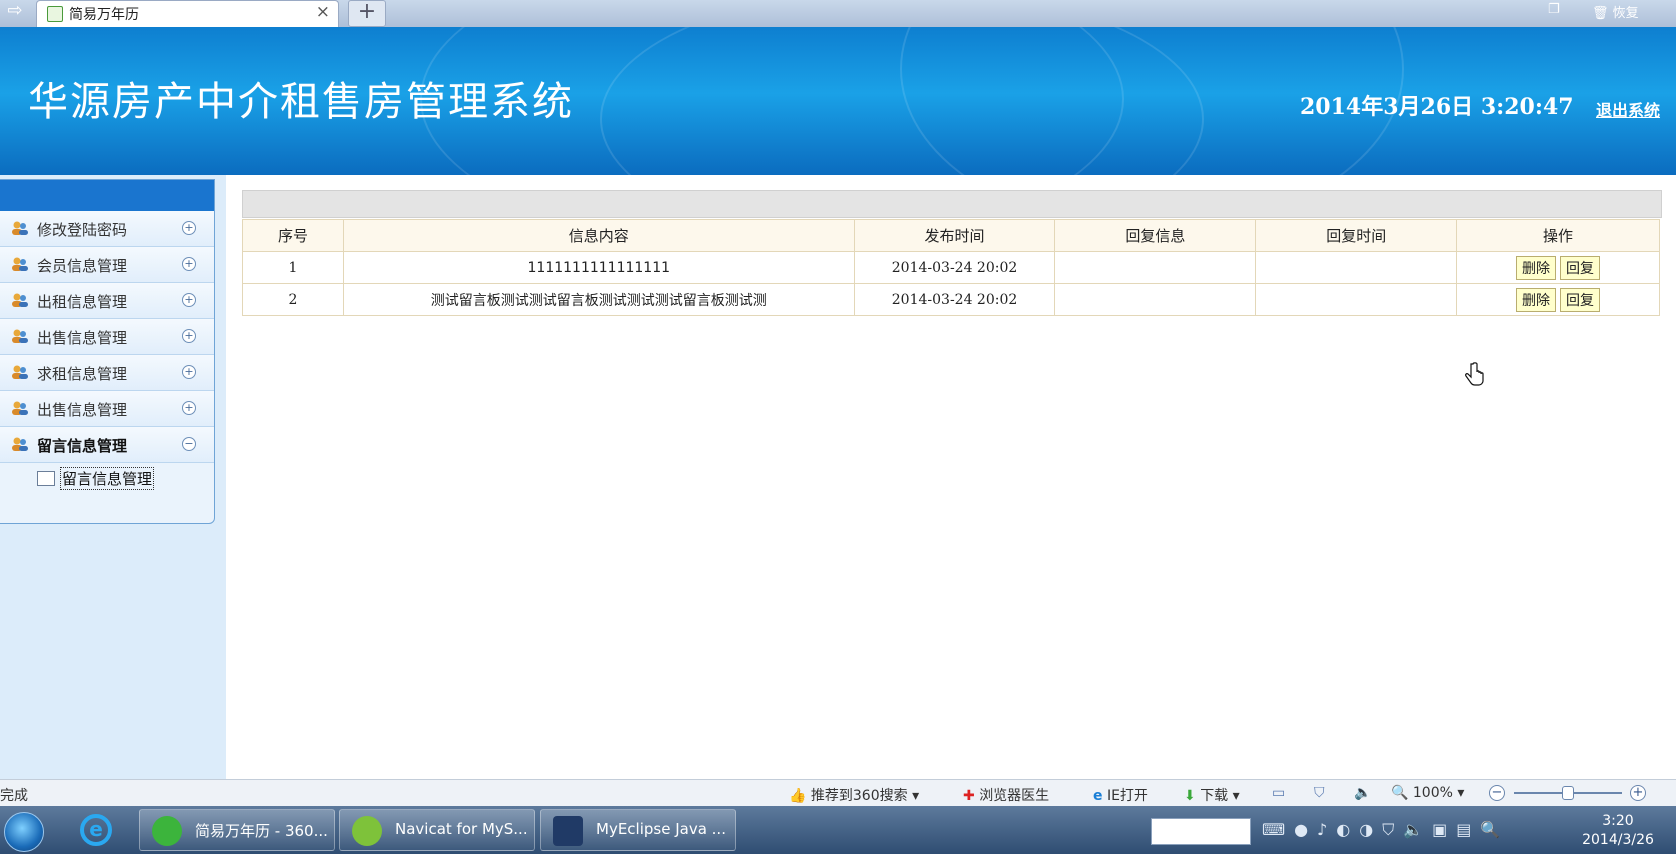  I want to click on navicat-icon, so click(367, 831).